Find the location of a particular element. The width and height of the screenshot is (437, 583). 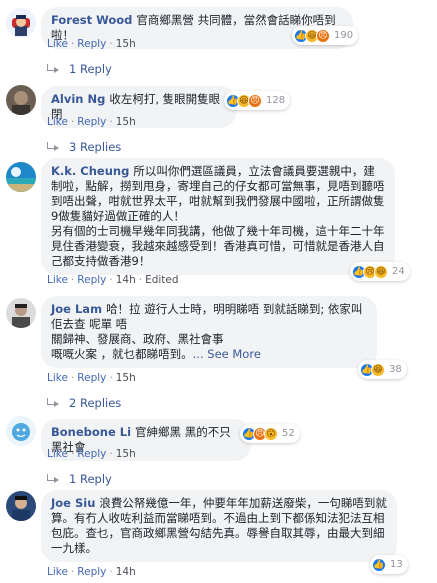

reaction-summary: 👍 😆 😠 190 is located at coordinates (325, 35).